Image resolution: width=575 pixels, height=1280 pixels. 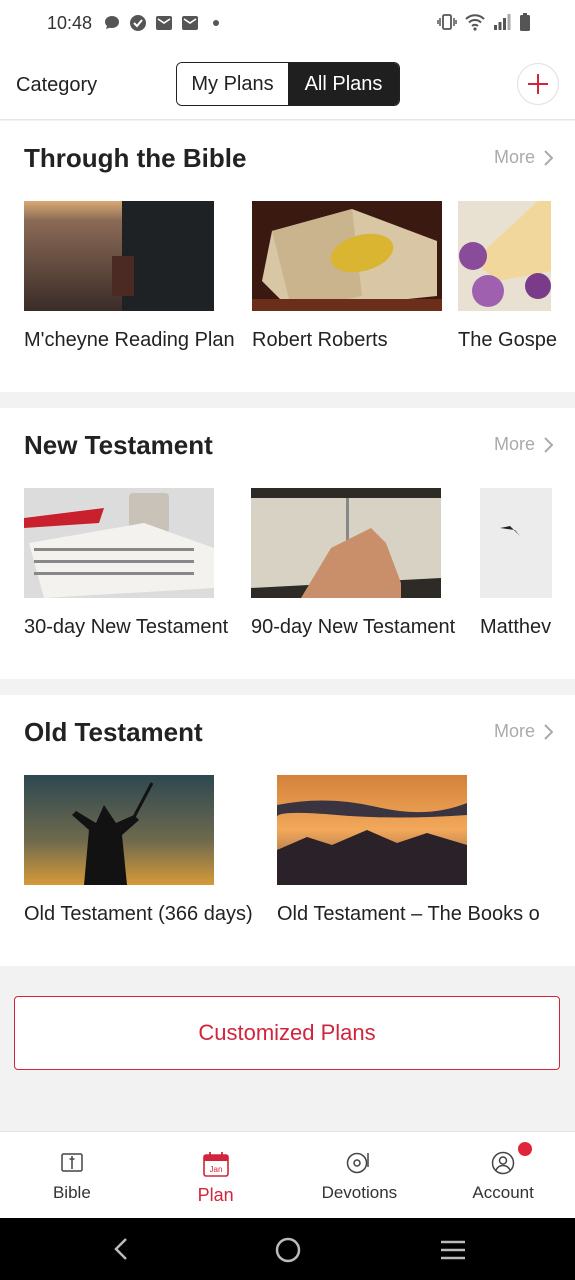 What do you see at coordinates (507, 340) in the screenshot?
I see `plan-label: The Gospe` at bounding box center [507, 340].